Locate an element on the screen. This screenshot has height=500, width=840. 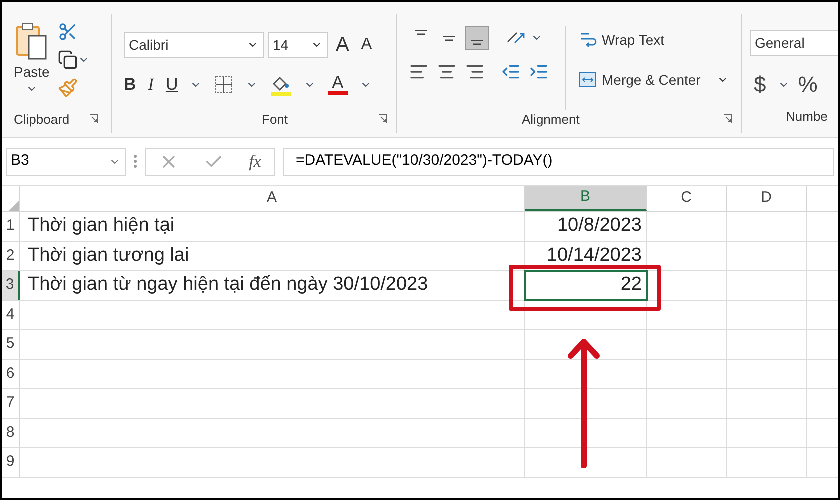
column-header: B is located at coordinates (586, 198).